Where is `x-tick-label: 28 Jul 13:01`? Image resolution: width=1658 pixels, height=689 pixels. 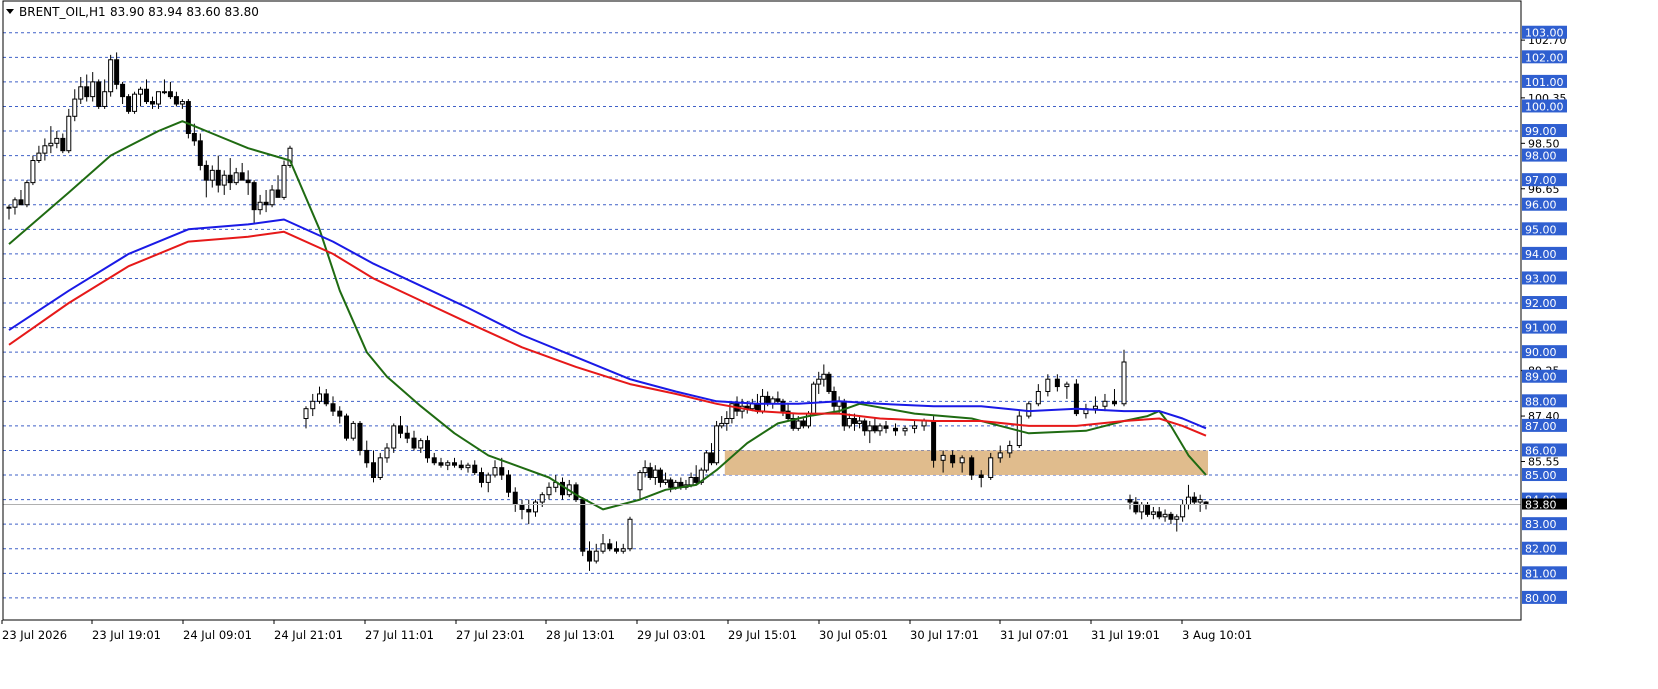 x-tick-label: 28 Jul 13:01 is located at coordinates (580, 635).